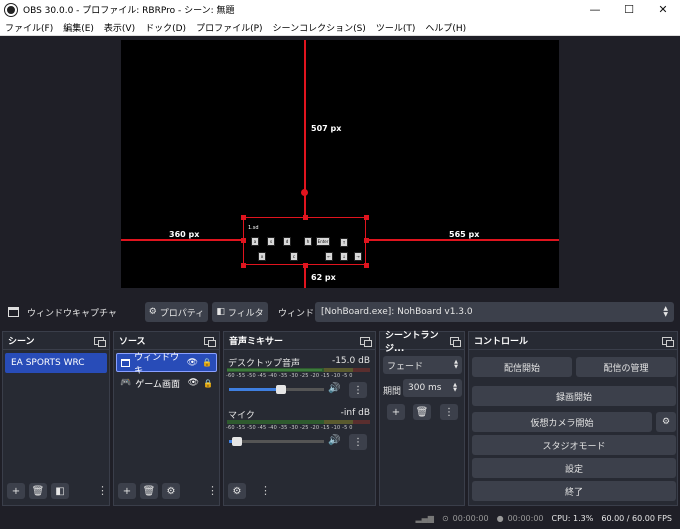  I want to click on window-capture-icon, so click(13, 312).